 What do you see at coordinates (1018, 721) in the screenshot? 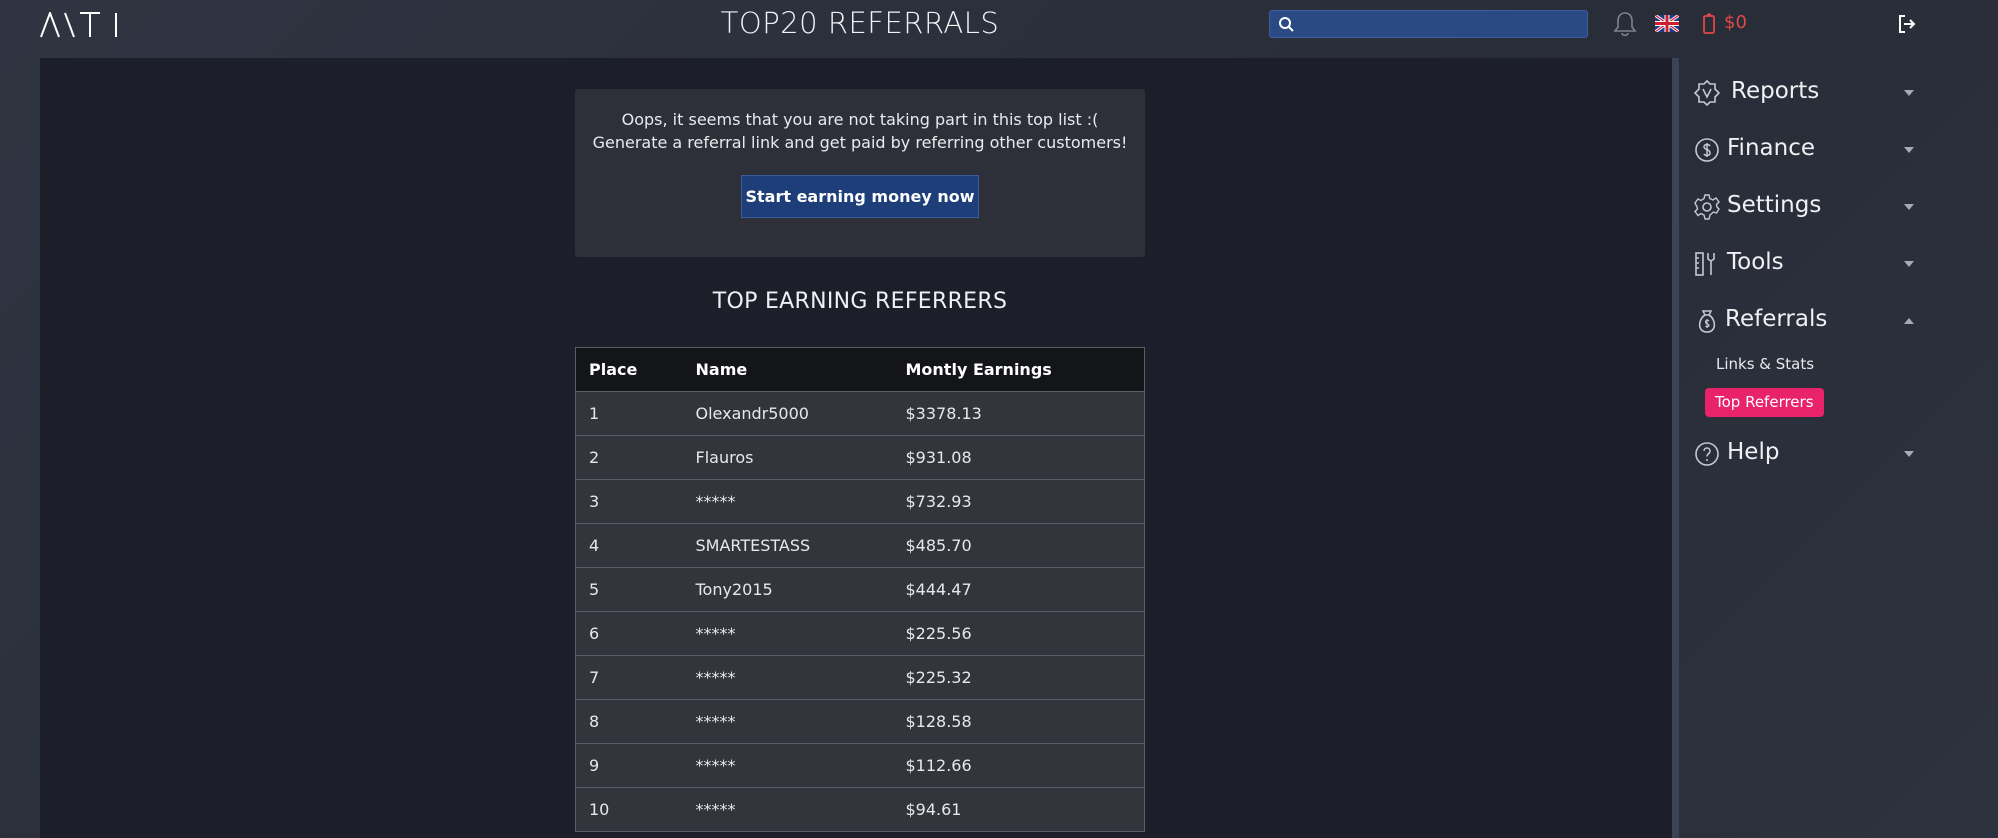
I see `cell-earnings: $128.58` at bounding box center [1018, 721].